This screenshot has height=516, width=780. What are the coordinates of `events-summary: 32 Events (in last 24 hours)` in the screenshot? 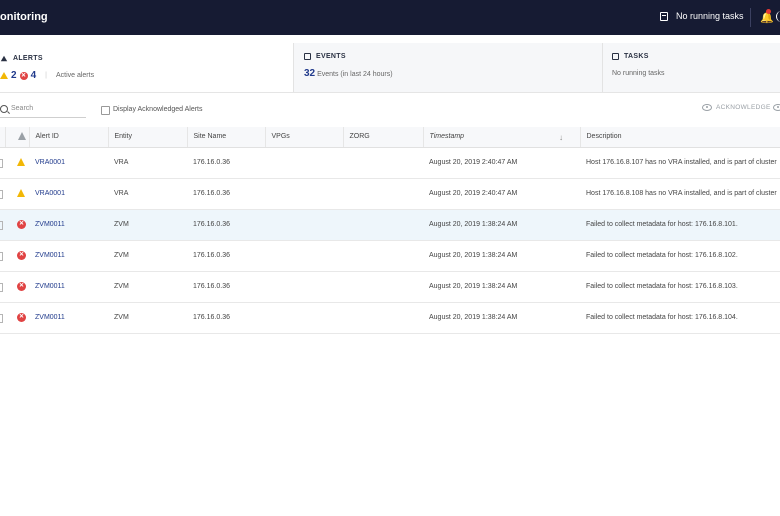 It's located at (348, 73).